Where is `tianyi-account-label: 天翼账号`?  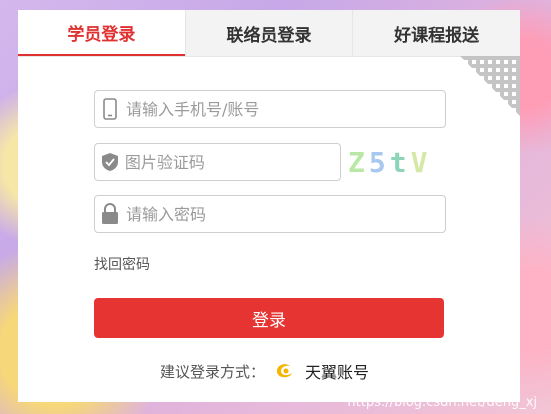
tianyi-account-label: 天翼账号 is located at coordinates (337, 372).